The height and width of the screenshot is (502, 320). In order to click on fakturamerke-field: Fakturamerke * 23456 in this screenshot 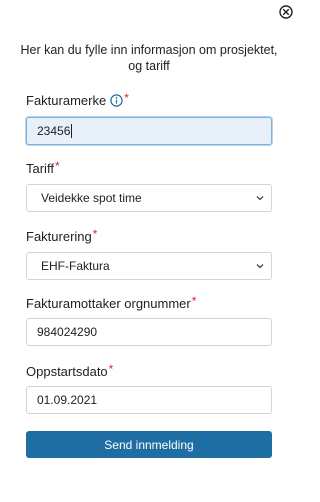, I will do `click(149, 118)`.